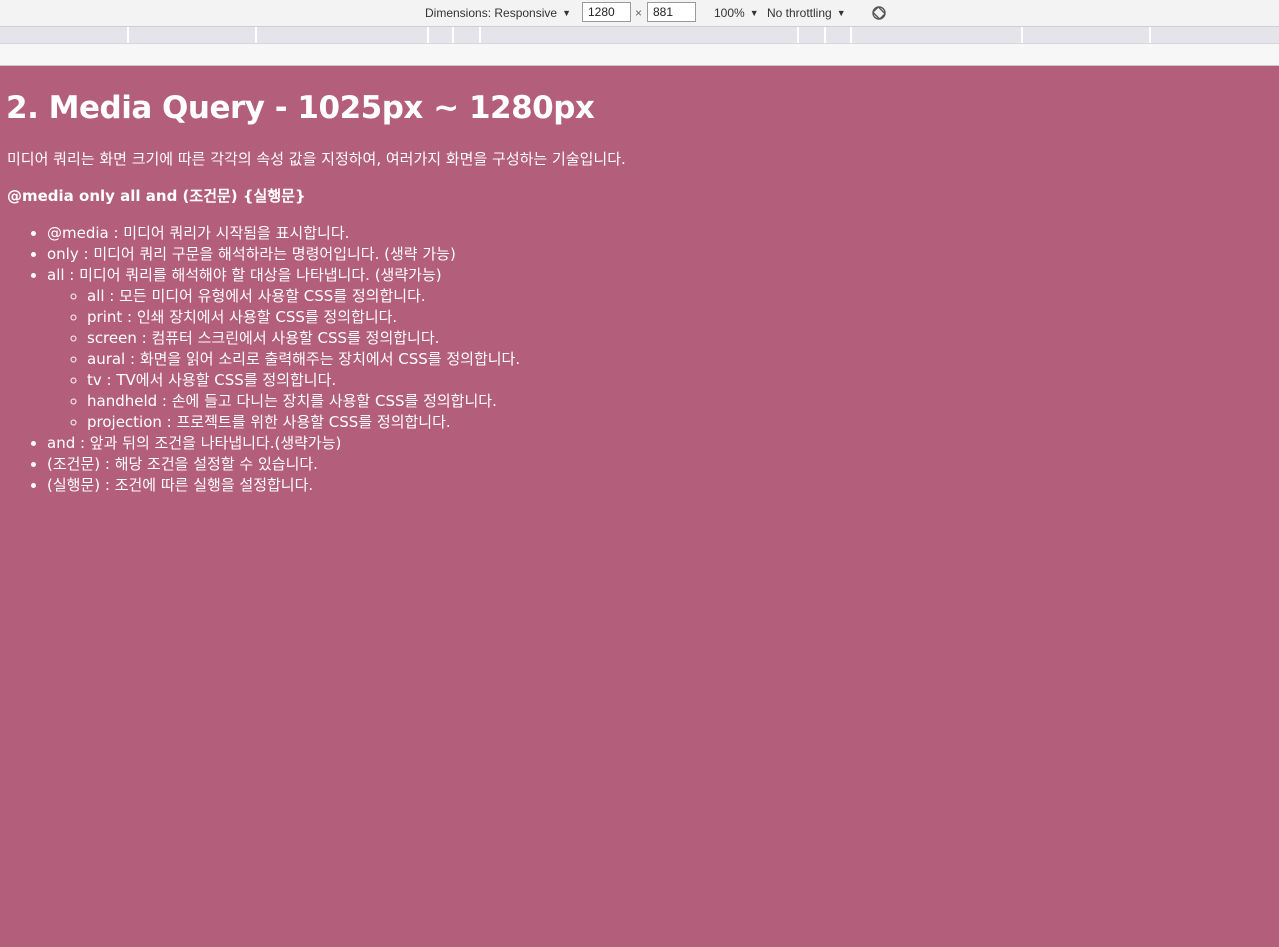  What do you see at coordinates (283, 254) in the screenshot?
I see `list-item: only : 미디어 쿼리 구문을 해석하라는 명령어입니다. (생략 가능)` at bounding box center [283, 254].